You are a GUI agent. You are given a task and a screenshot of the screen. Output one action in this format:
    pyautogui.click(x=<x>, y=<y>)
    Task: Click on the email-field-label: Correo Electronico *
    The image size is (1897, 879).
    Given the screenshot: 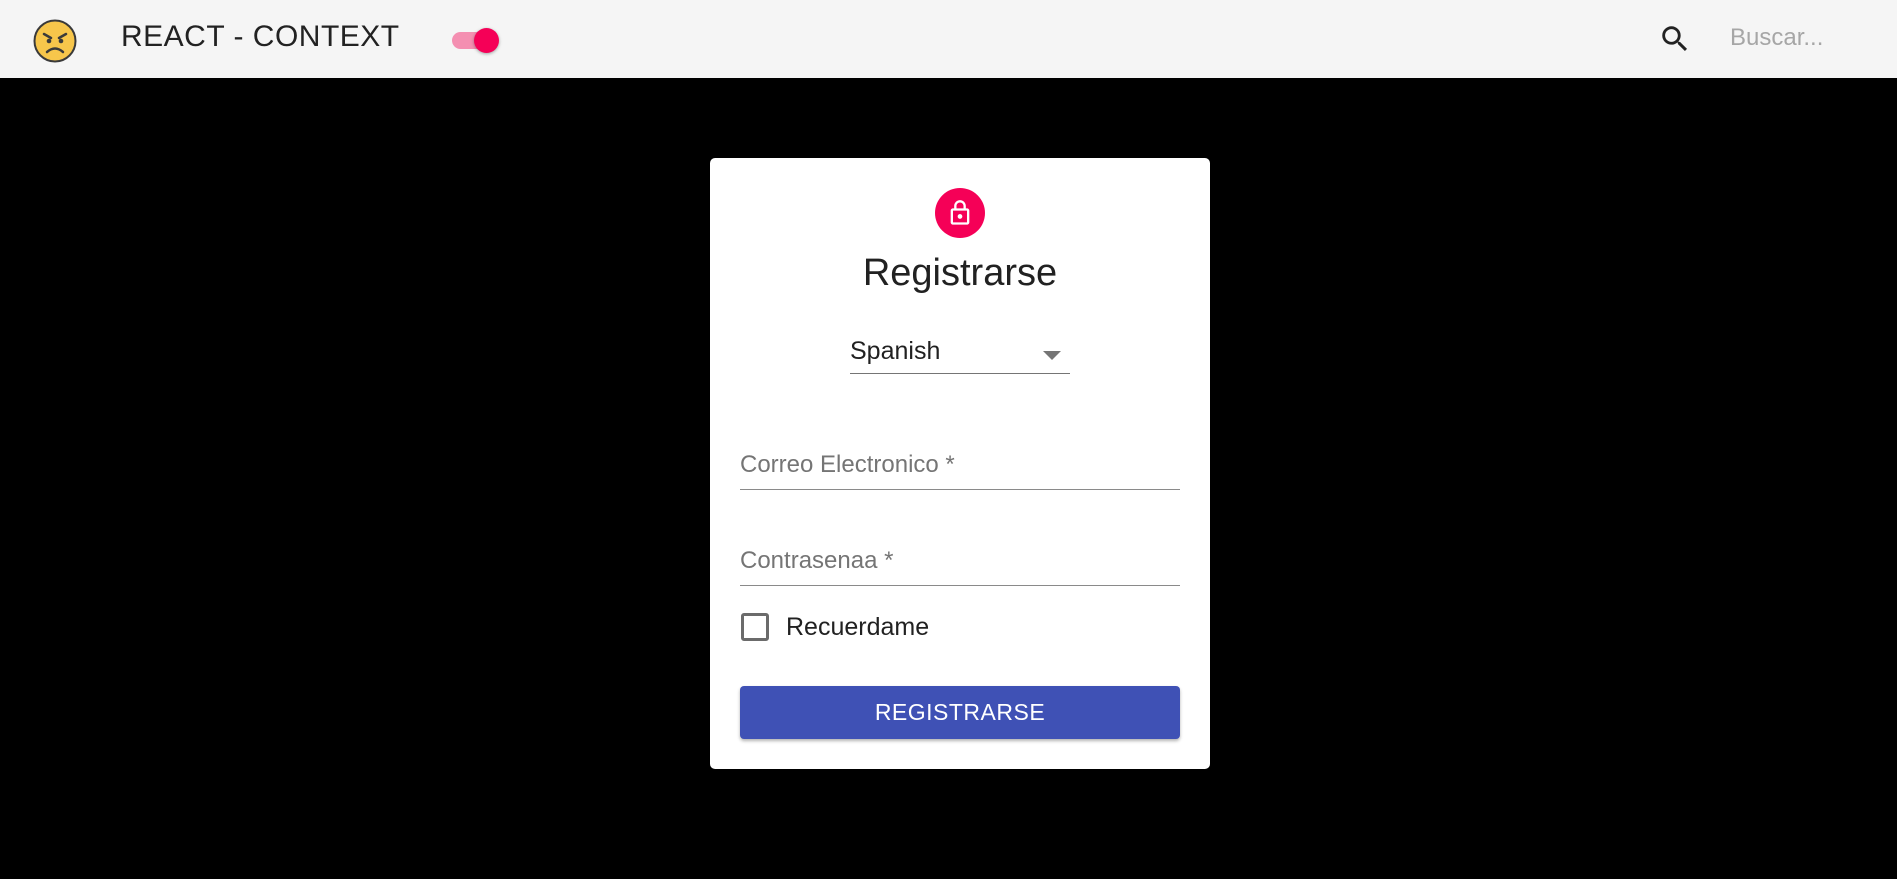 What is the action you would take?
    pyautogui.click(x=847, y=464)
    